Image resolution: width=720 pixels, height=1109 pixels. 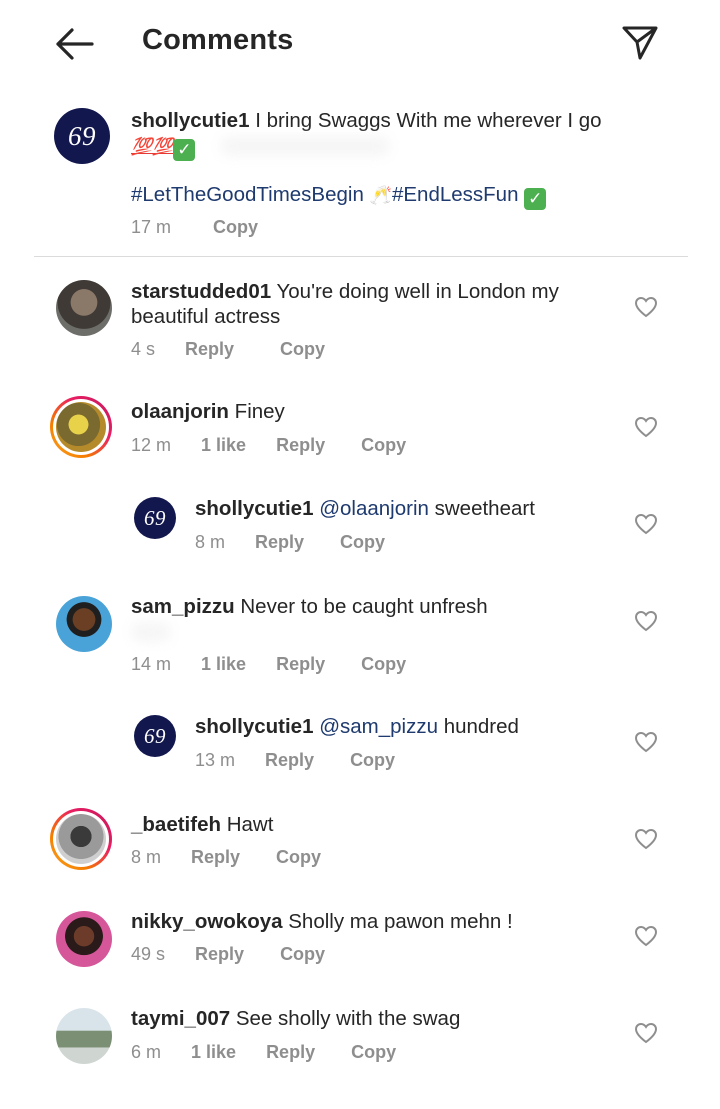 I want to click on comment-text: nikky_owokoya Sholly ma pawon mehn !, so click(x=322, y=921).